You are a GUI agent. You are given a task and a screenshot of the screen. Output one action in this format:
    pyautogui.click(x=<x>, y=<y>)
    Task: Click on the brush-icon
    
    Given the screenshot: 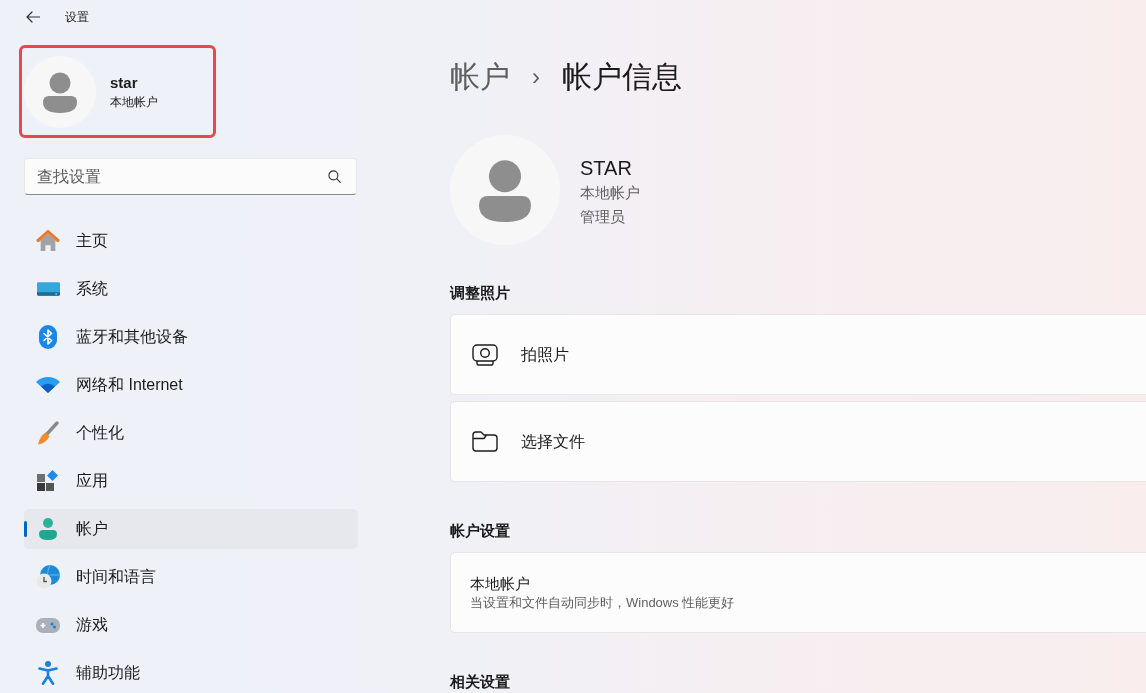 What is the action you would take?
    pyautogui.click(x=48, y=433)
    